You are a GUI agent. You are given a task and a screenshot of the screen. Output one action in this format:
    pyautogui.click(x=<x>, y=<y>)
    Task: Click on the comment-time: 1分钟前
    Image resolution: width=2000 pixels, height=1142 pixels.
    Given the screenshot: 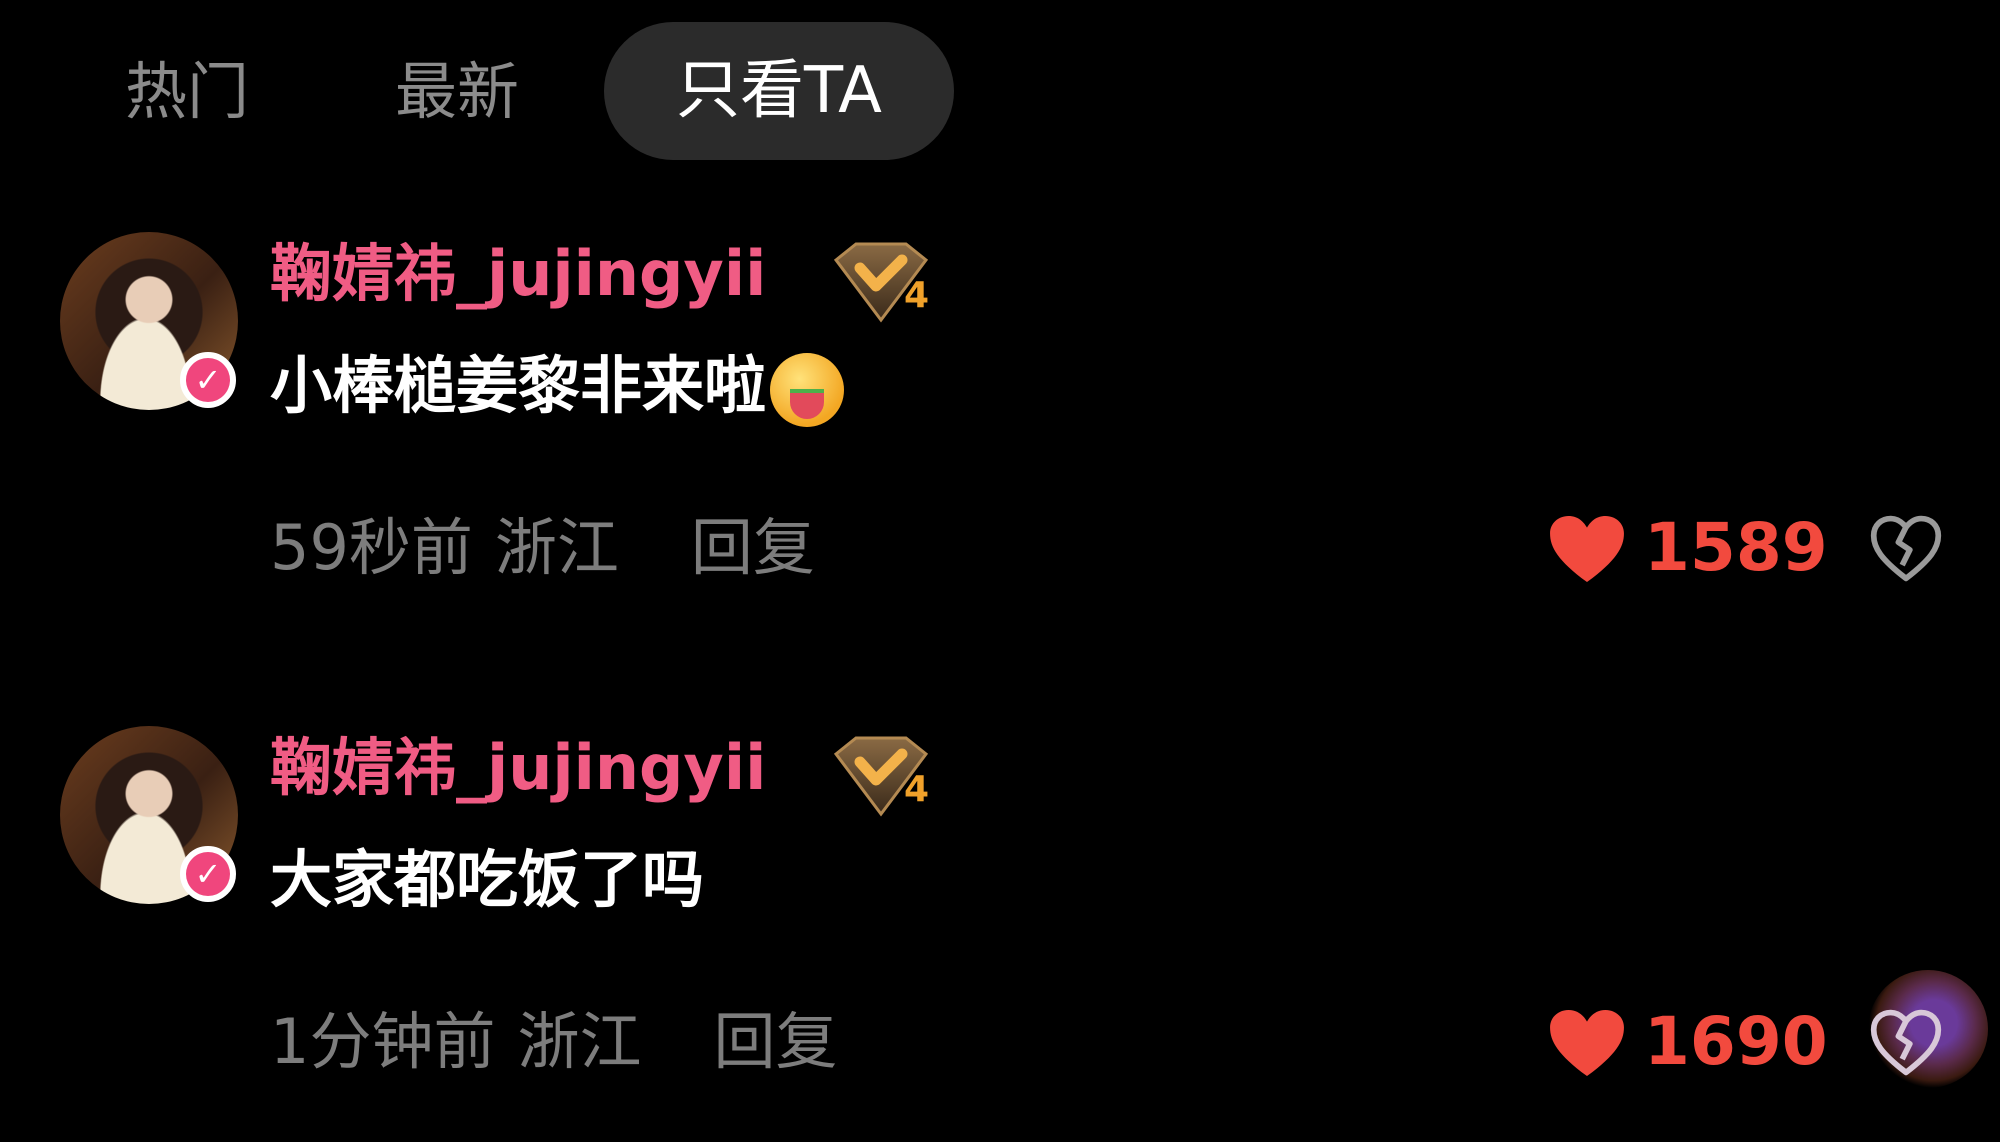 What is the action you would take?
    pyautogui.click(x=383, y=1041)
    